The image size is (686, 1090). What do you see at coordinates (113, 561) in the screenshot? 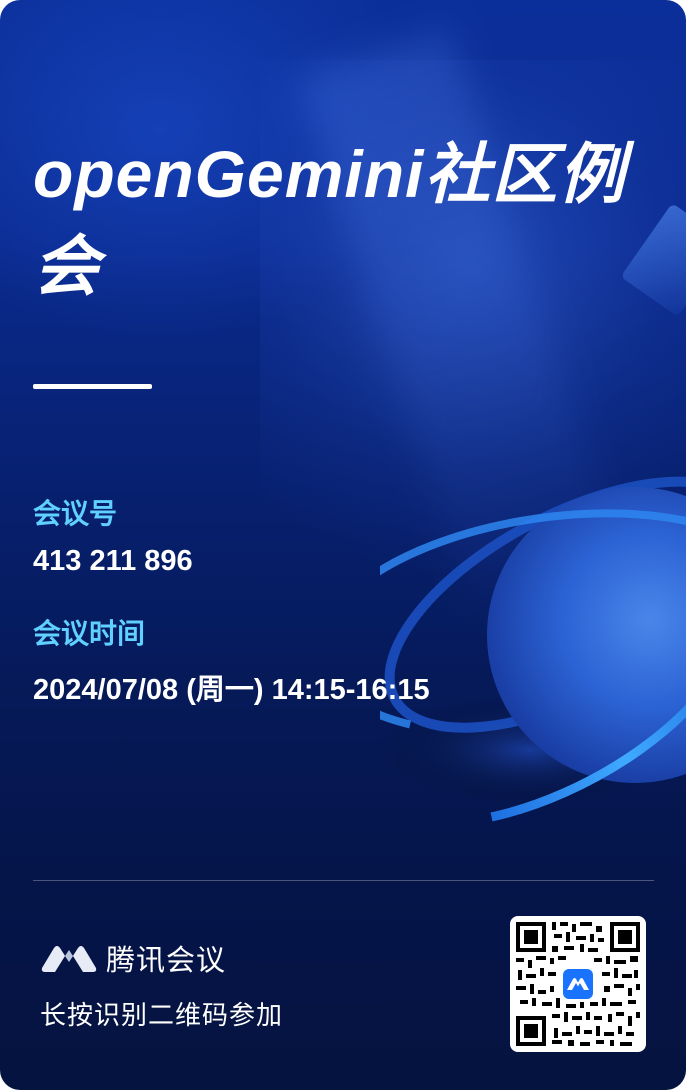
I see `meeting-id-value: 413 211 896` at bounding box center [113, 561].